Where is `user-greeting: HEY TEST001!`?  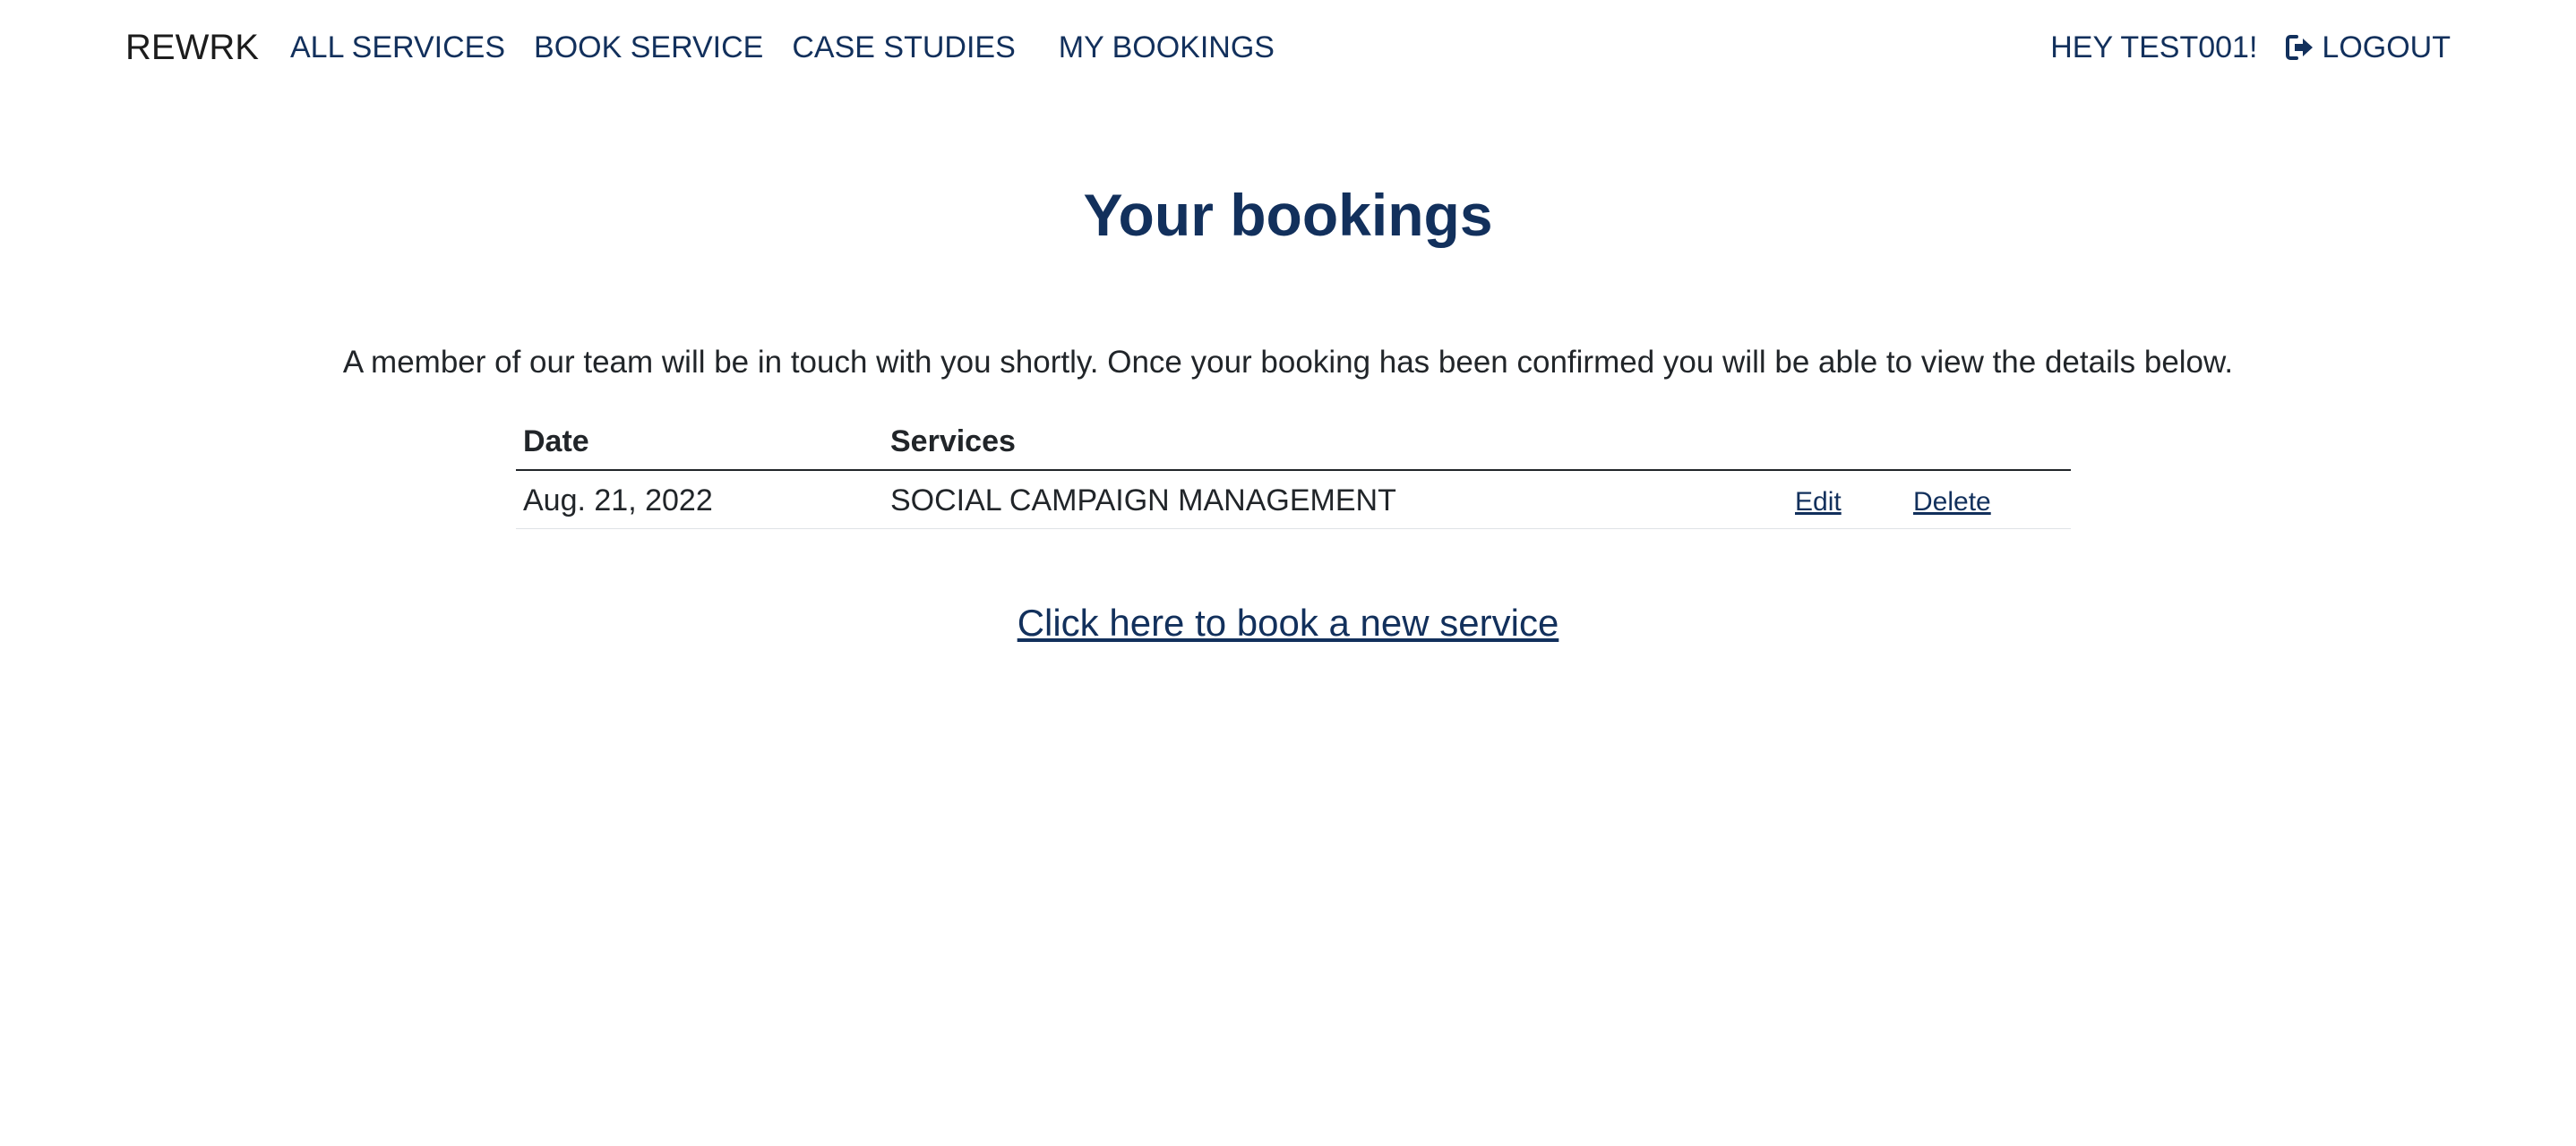 user-greeting: HEY TEST001! is located at coordinates (2154, 47).